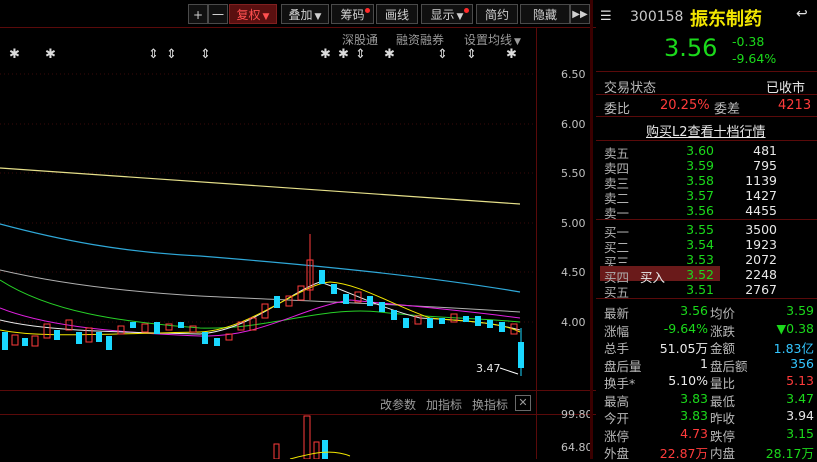 This screenshot has height=462, width=817. Describe the element at coordinates (253, 14) in the screenshot. I see `fuquan-button: 复权 ▼` at that location.